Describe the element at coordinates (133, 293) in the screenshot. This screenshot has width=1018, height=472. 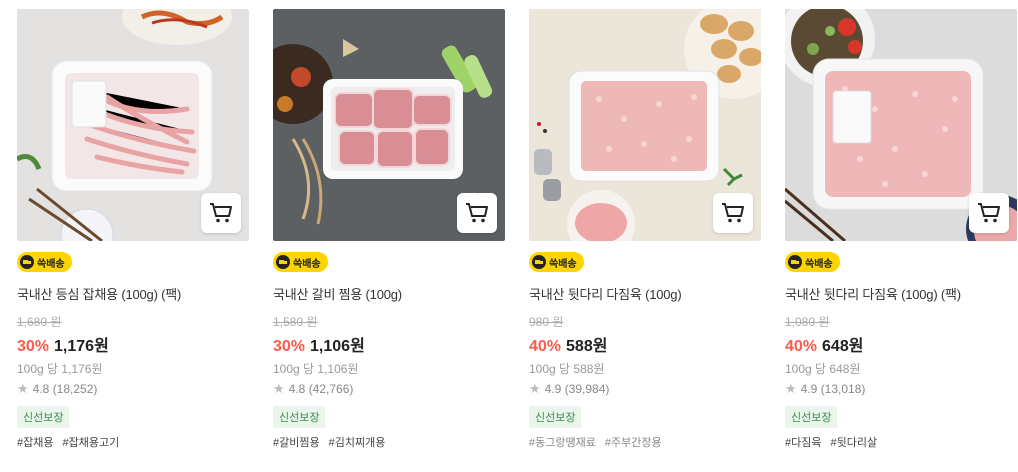
I see `product-name: 국내산 등심 잡채용 (100g) (팩)` at that location.